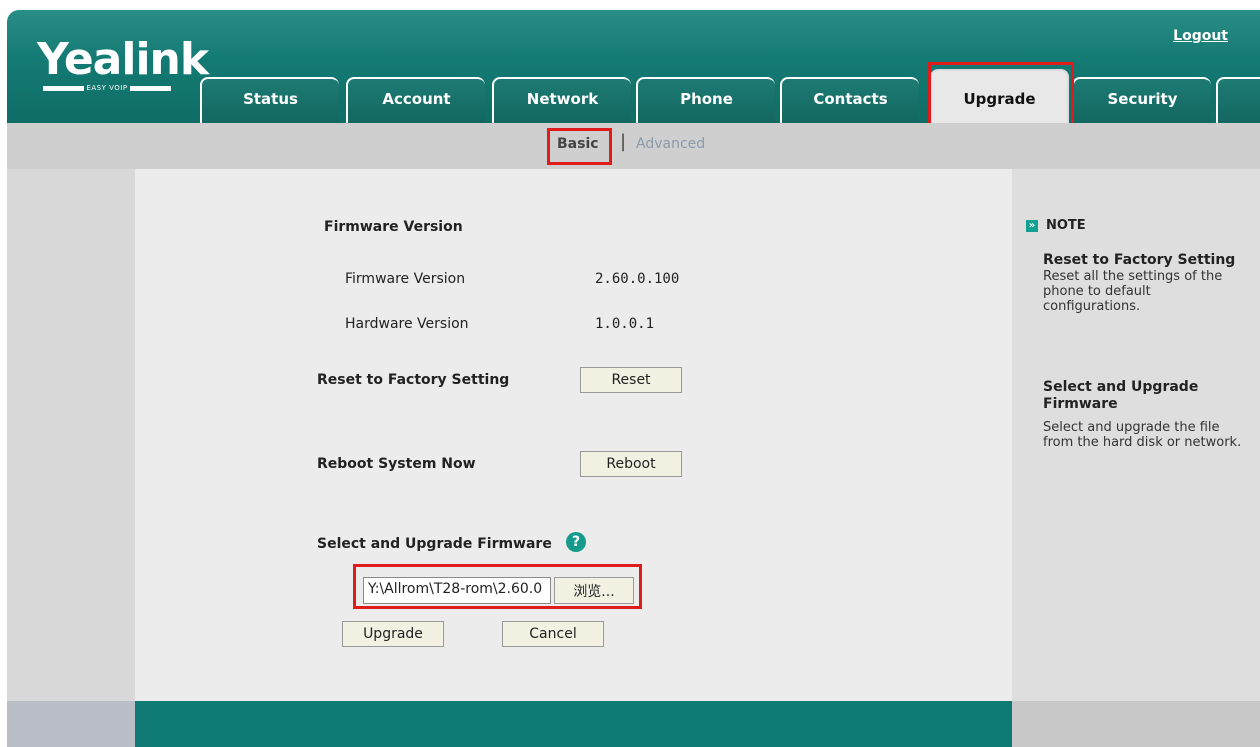  I want to click on logo-tagline: EASY VOIP, so click(107, 88).